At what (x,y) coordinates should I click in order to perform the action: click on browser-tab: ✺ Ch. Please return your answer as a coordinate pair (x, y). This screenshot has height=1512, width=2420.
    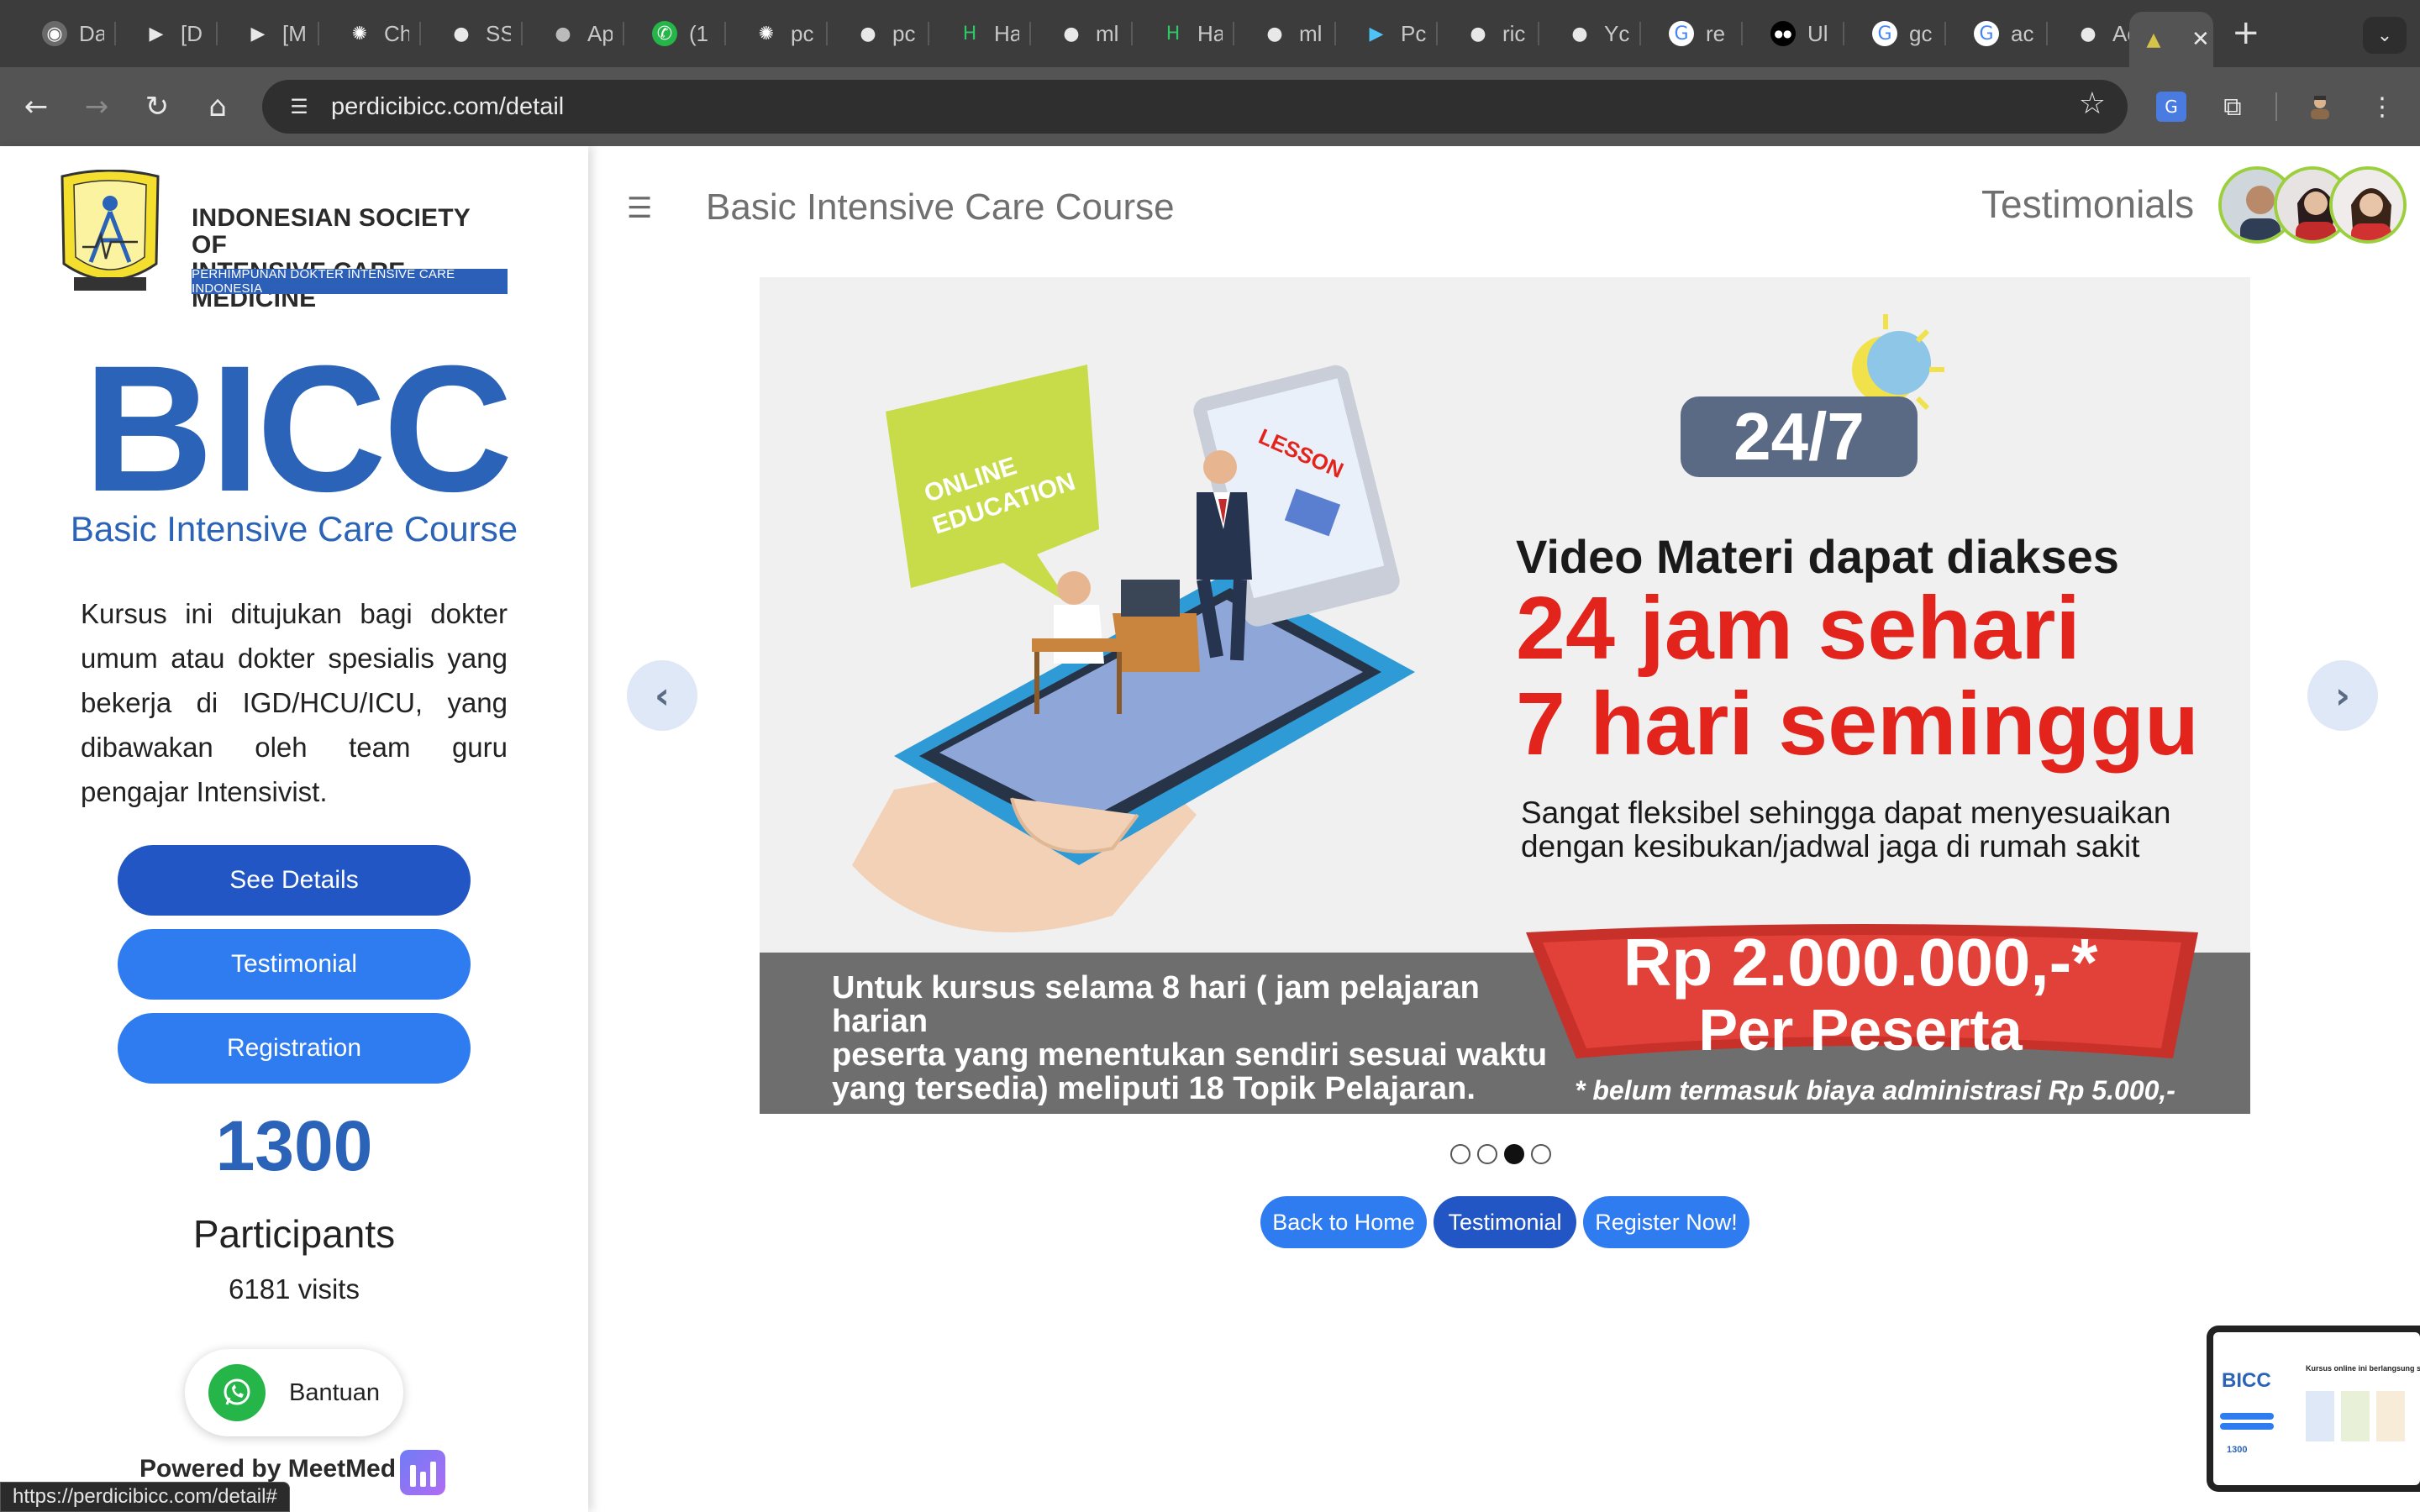
    Looking at the image, I should click on (384, 33).